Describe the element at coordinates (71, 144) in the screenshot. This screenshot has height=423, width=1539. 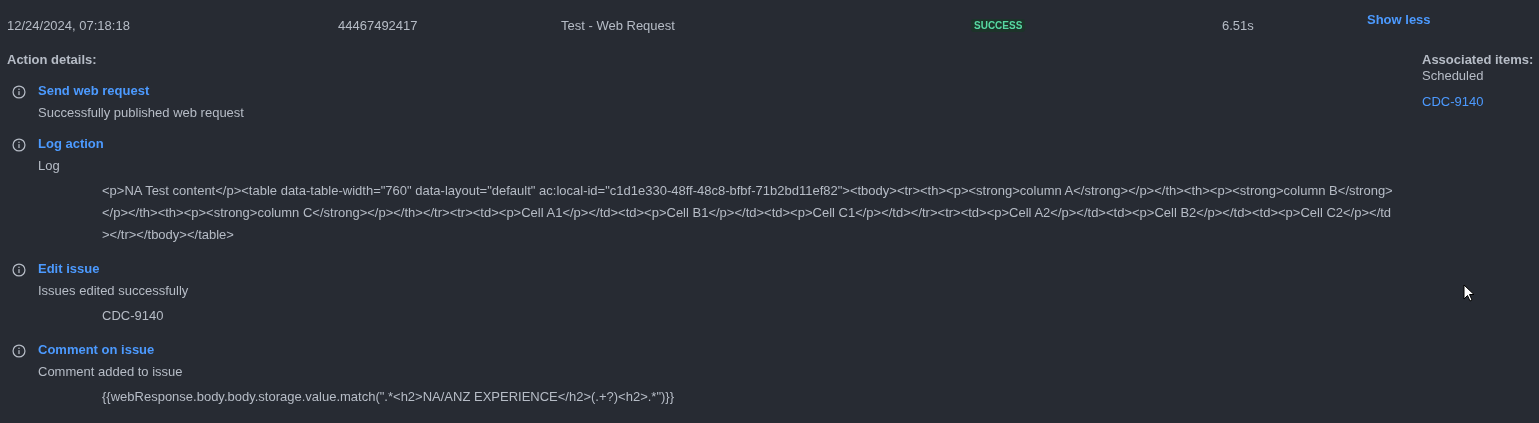
I see `action-title-link: Log action` at that location.